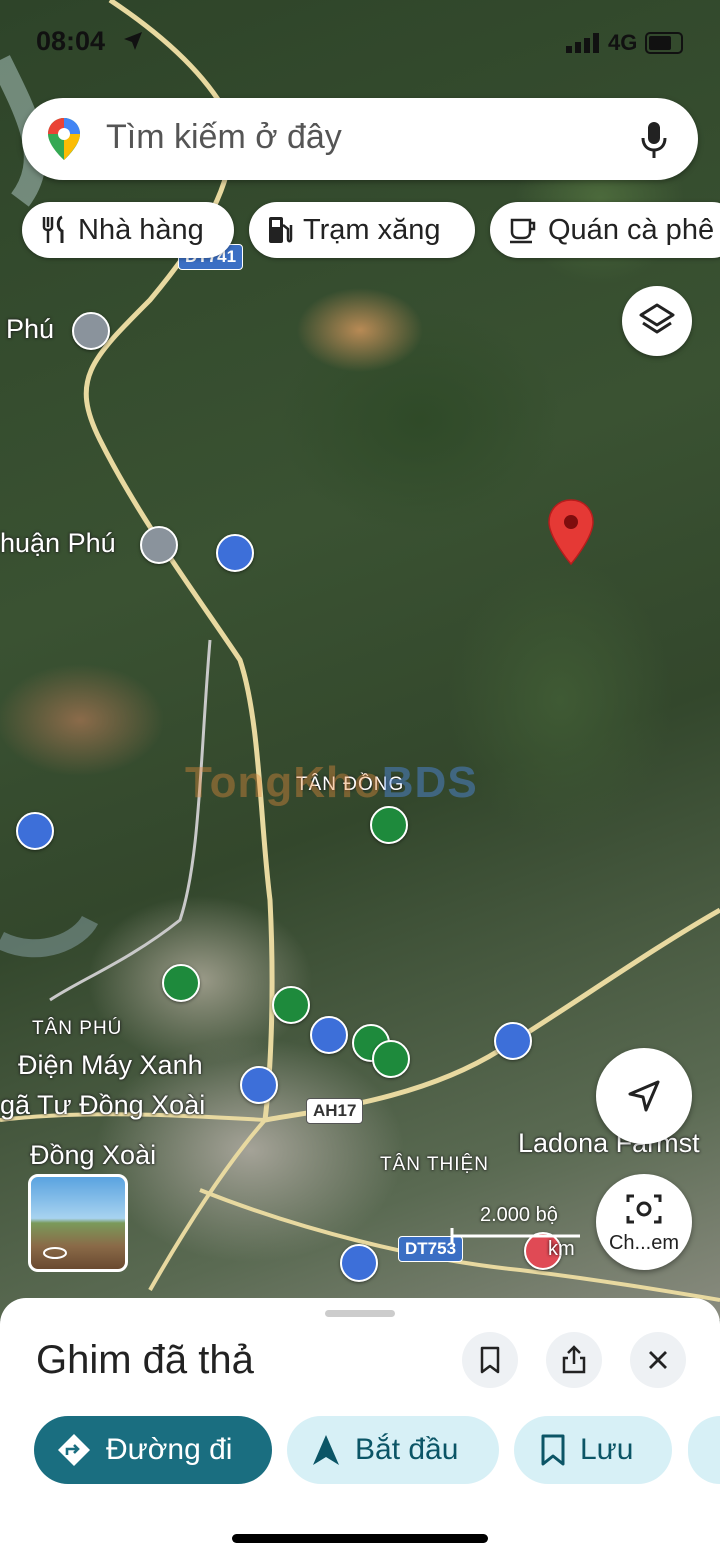  I want to click on more-actions-button, so click(704, 1450).